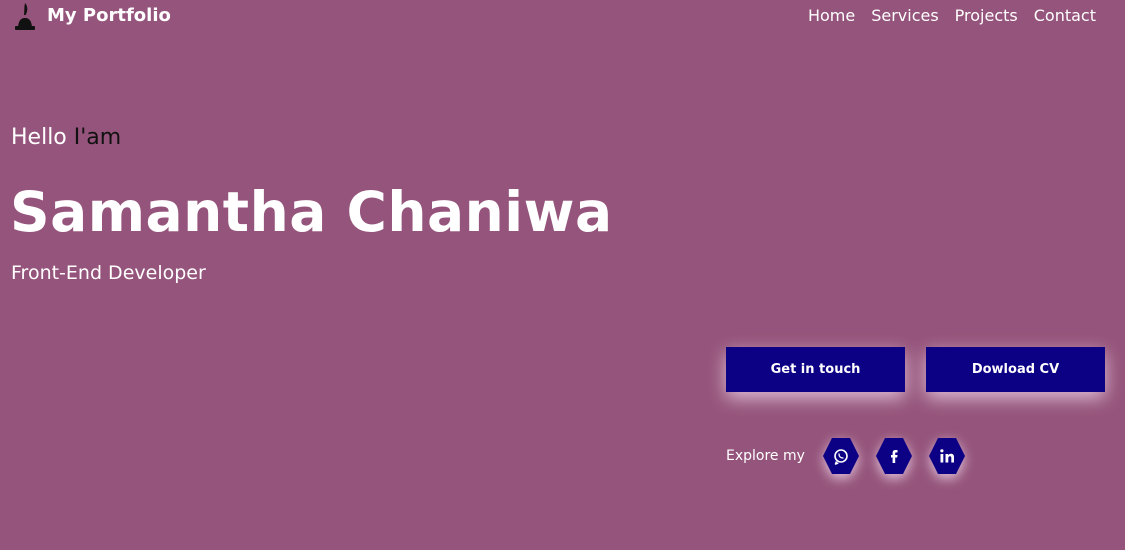 The height and width of the screenshot is (550, 1125). Describe the element at coordinates (97, 137) in the screenshot. I see `greeting-accent: I'am` at that location.